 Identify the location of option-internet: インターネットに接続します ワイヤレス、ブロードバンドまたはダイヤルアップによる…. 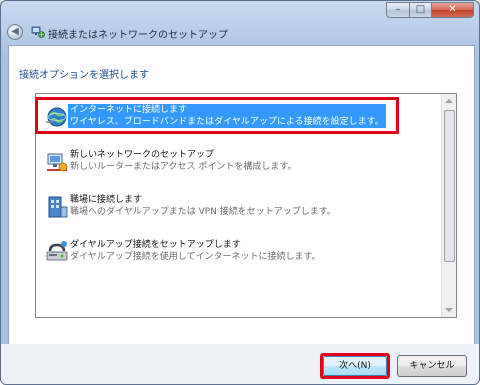
(241, 119).